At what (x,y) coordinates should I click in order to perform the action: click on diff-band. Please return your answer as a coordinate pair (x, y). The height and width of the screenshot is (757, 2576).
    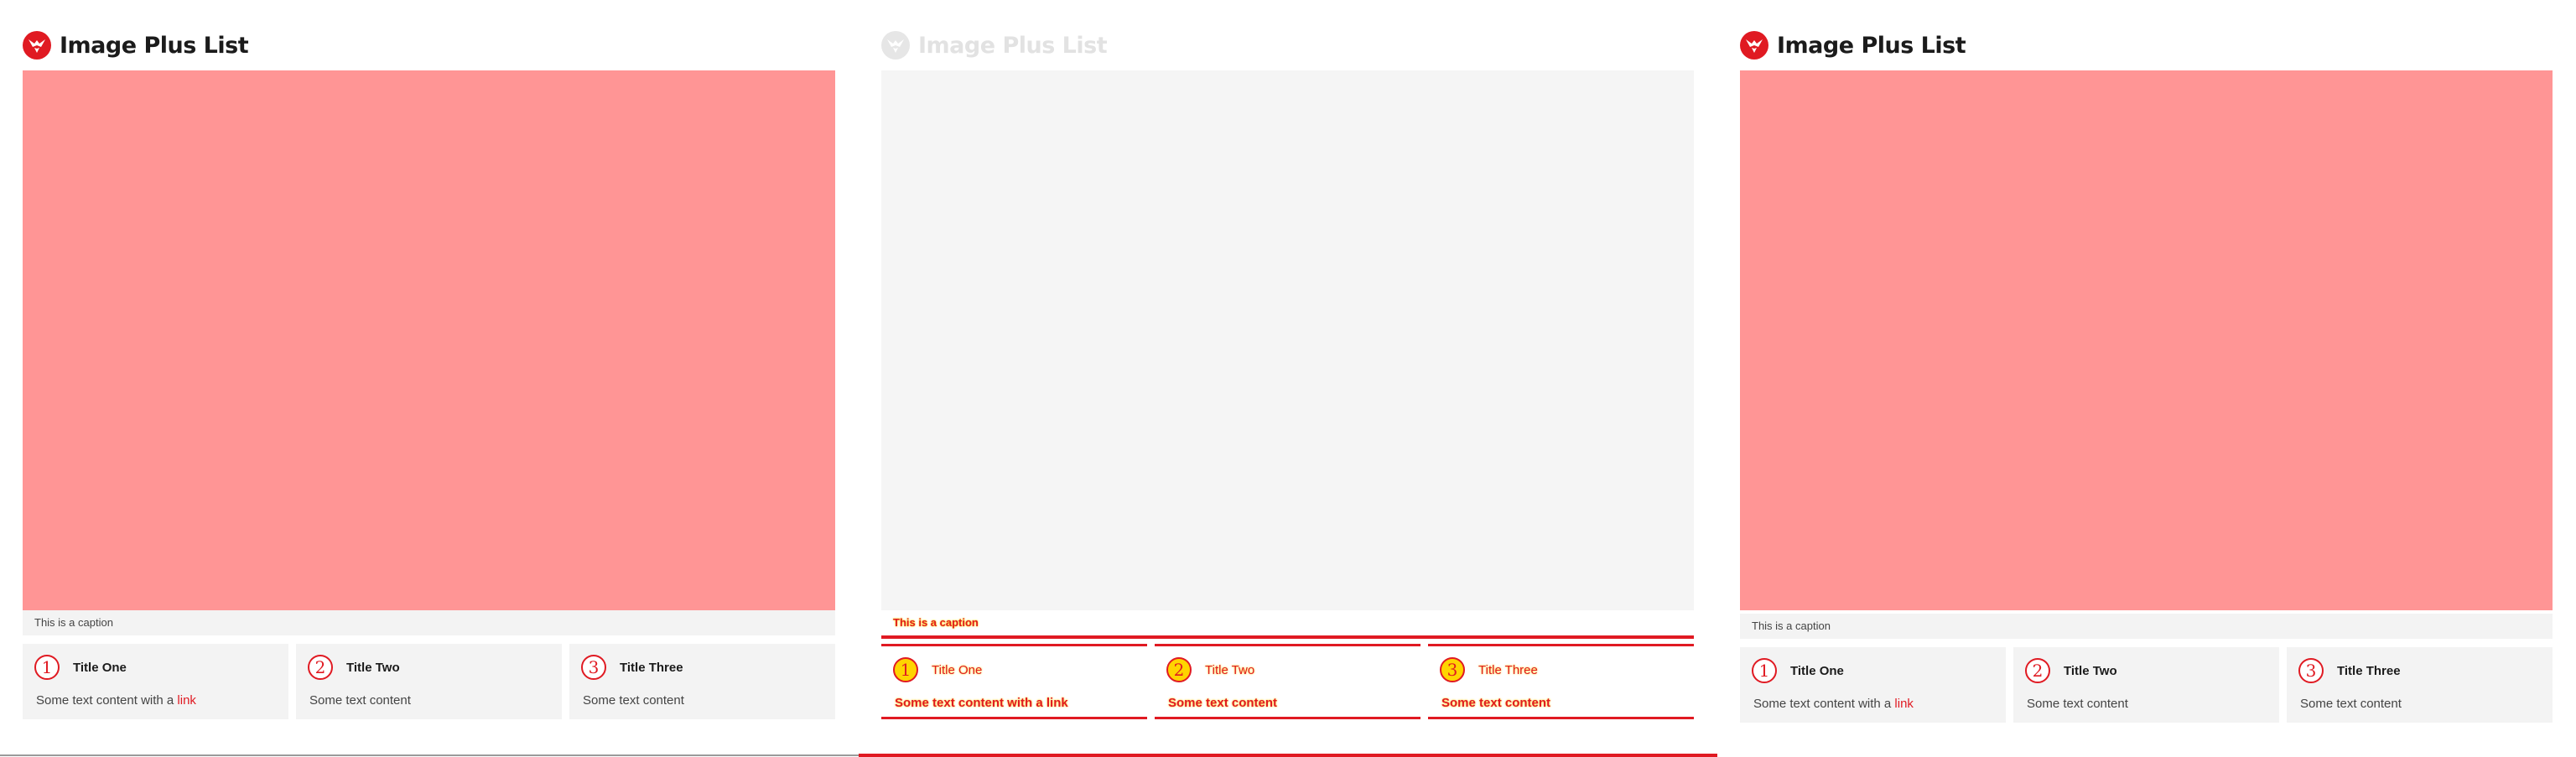
    Looking at the image, I should click on (1287, 637).